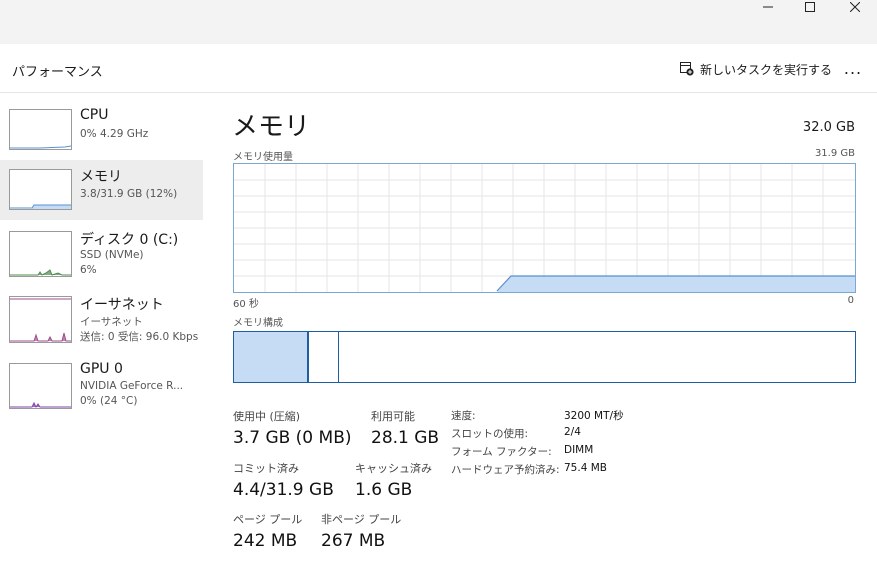 The height and width of the screenshot is (570, 877). What do you see at coordinates (572, 432) in the screenshot?
I see `slots-value: 2/4` at bounding box center [572, 432].